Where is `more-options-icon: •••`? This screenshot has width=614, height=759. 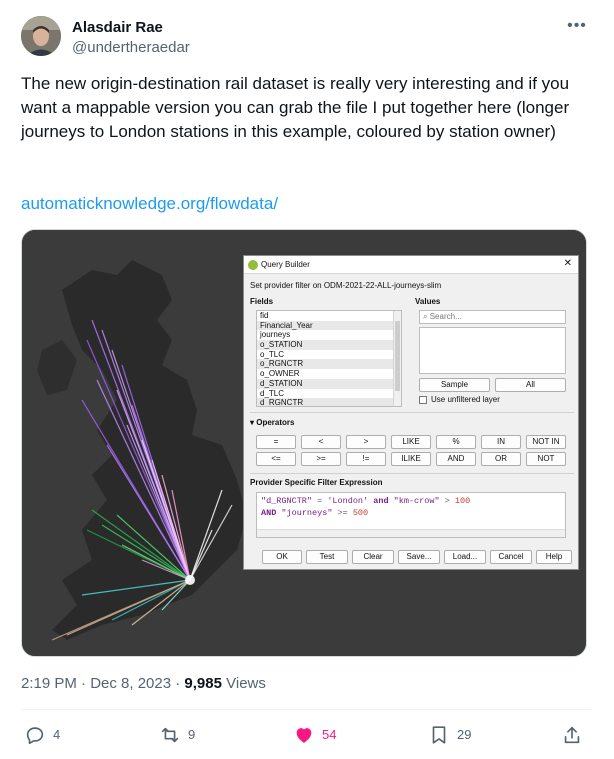 more-options-icon: ••• is located at coordinates (577, 28).